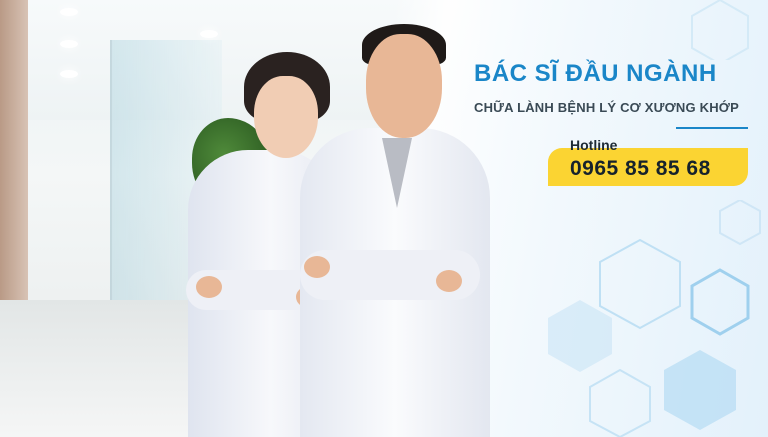 Image resolution: width=768 pixels, height=437 pixels. Describe the element at coordinates (594, 145) in the screenshot. I see `hotline-label: Hotline` at that location.